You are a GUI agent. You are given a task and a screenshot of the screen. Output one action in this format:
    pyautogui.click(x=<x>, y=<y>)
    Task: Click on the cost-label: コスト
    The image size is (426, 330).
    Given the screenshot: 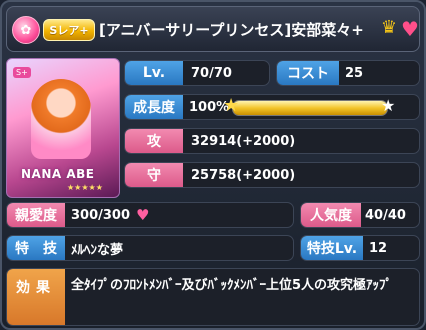 What is the action you would take?
    pyautogui.click(x=308, y=73)
    